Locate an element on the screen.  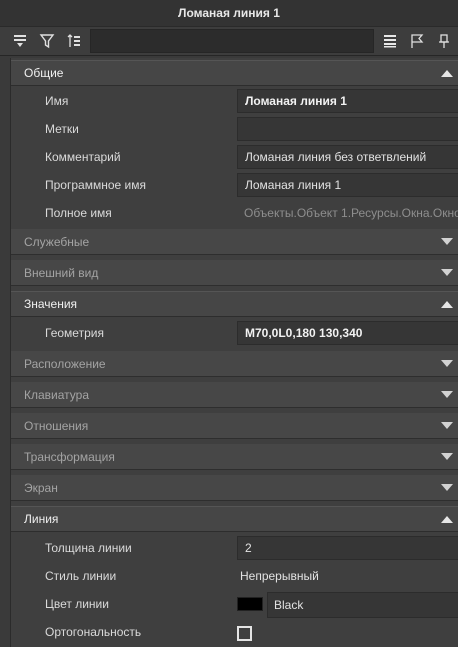
list-view-icon is located at coordinates (390, 41).